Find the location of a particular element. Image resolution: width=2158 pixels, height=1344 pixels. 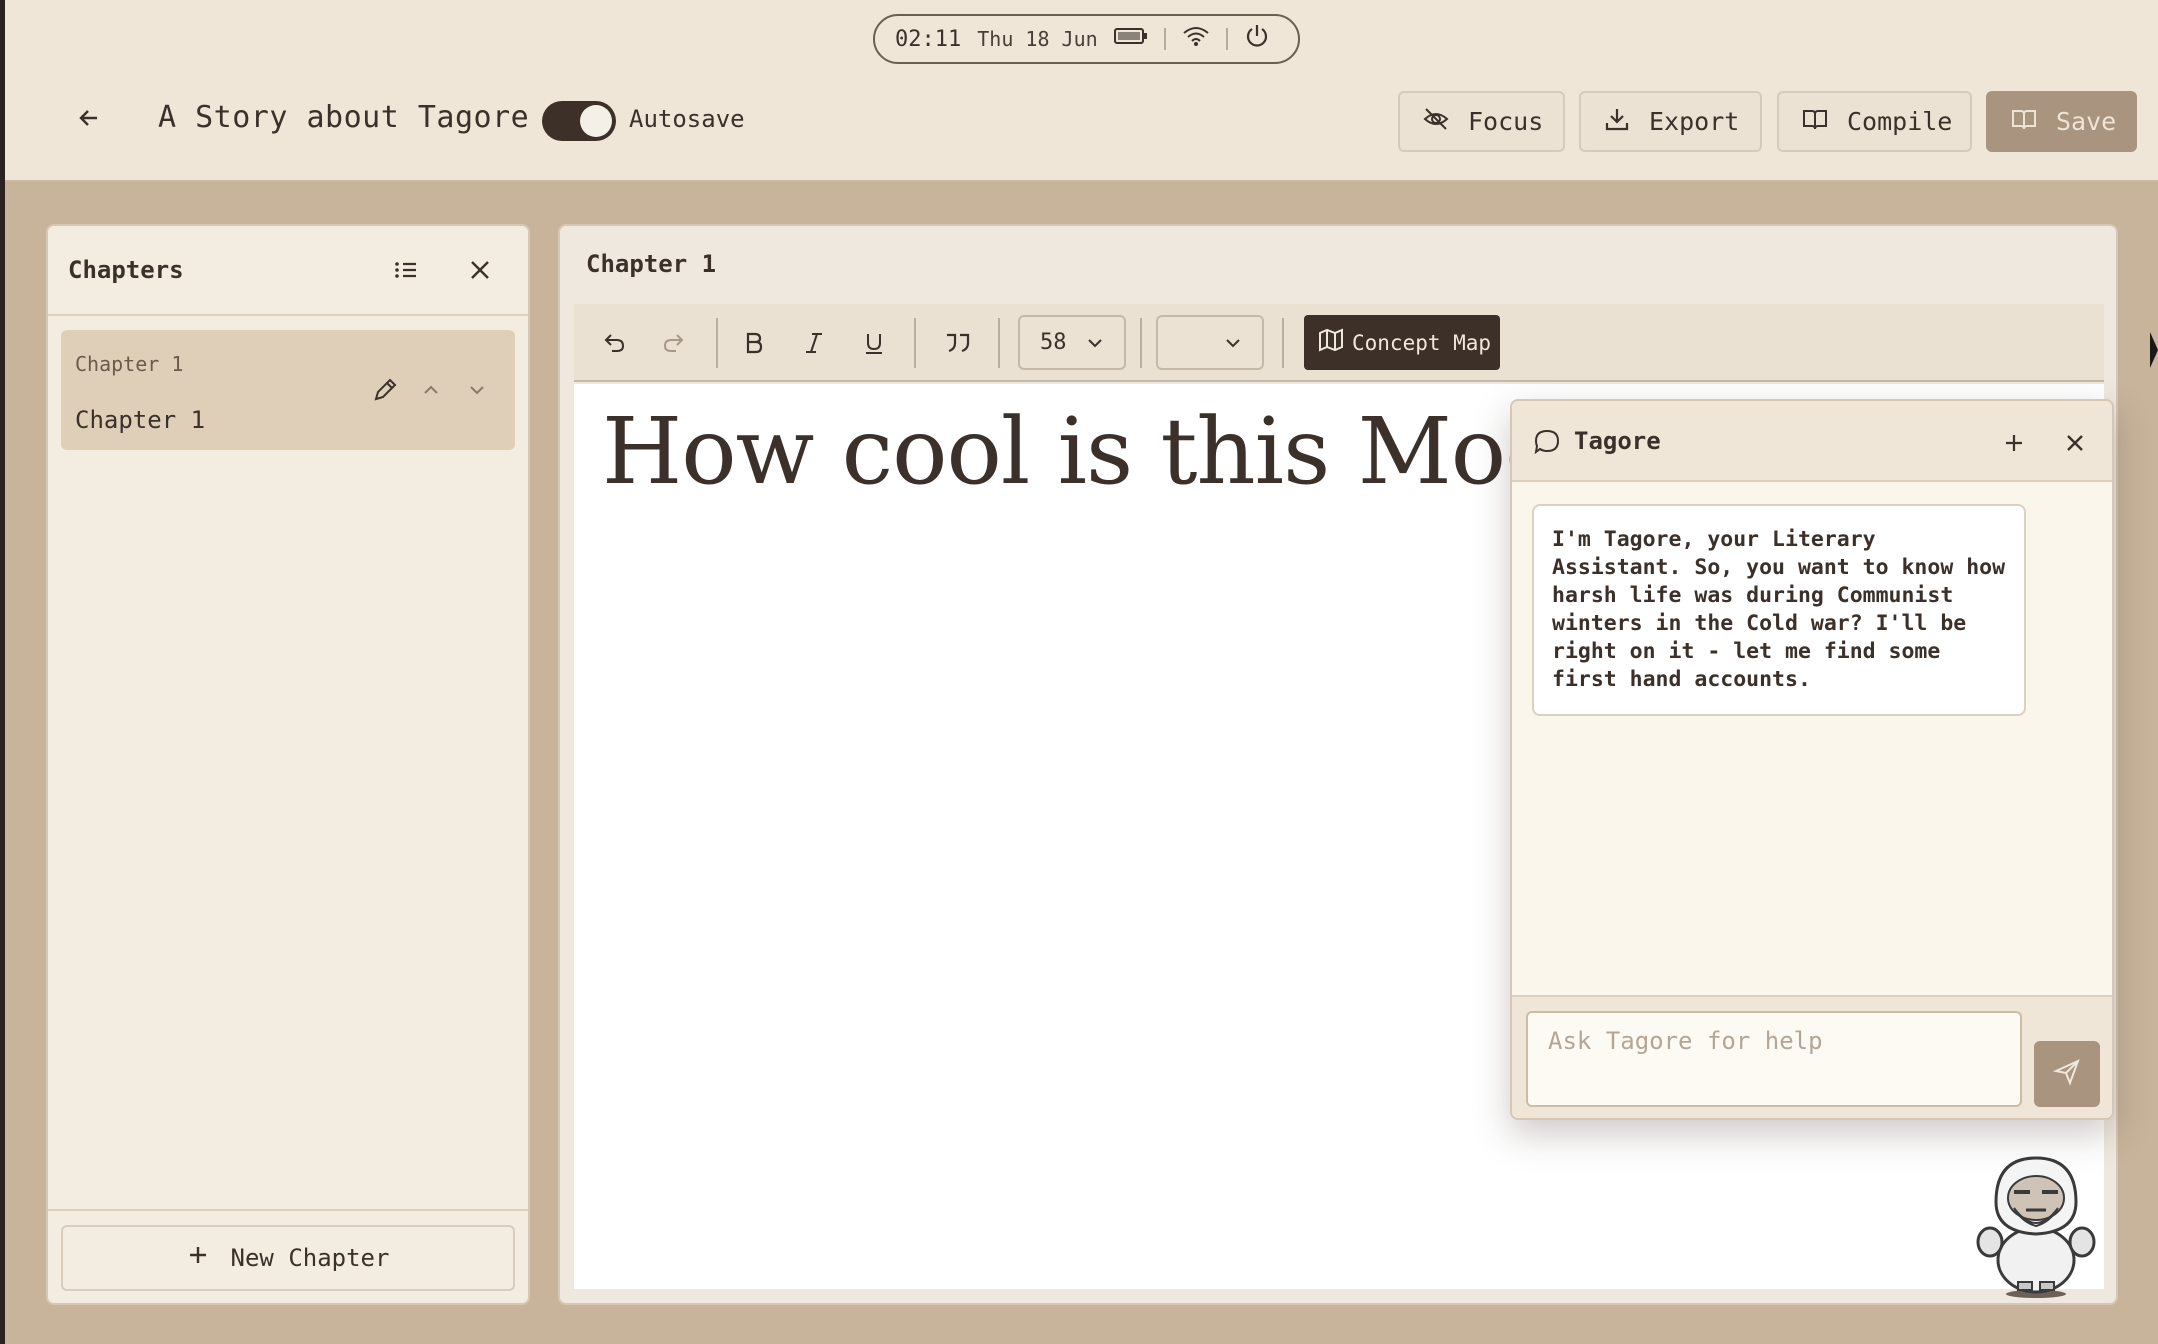

bold-icon is located at coordinates (754, 343).